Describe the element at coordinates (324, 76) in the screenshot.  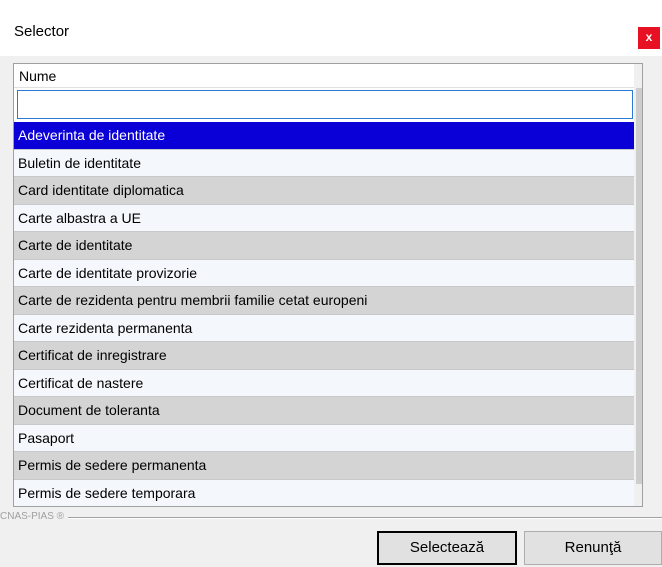
I see `column-header-nume: Nume` at that location.